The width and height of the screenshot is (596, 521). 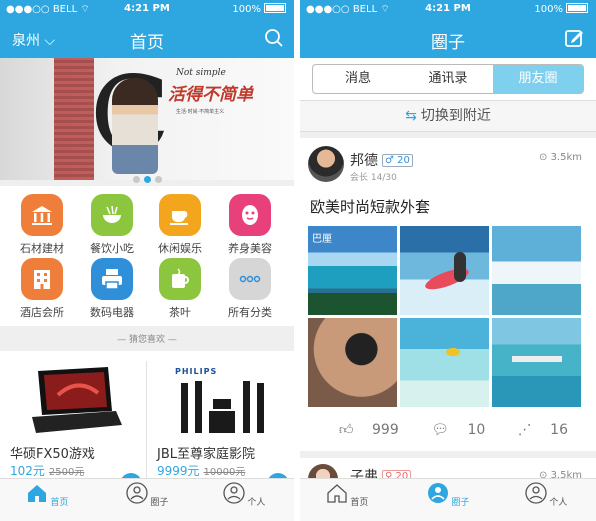 I want to click on banner: C Not simple 活得不简单 生活·时尚·不简单主义, so click(x=147, y=119).